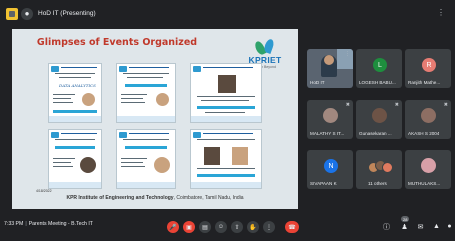  What do you see at coordinates (264, 47) in the screenshot?
I see `leaf-logo-icon` at bounding box center [264, 47].